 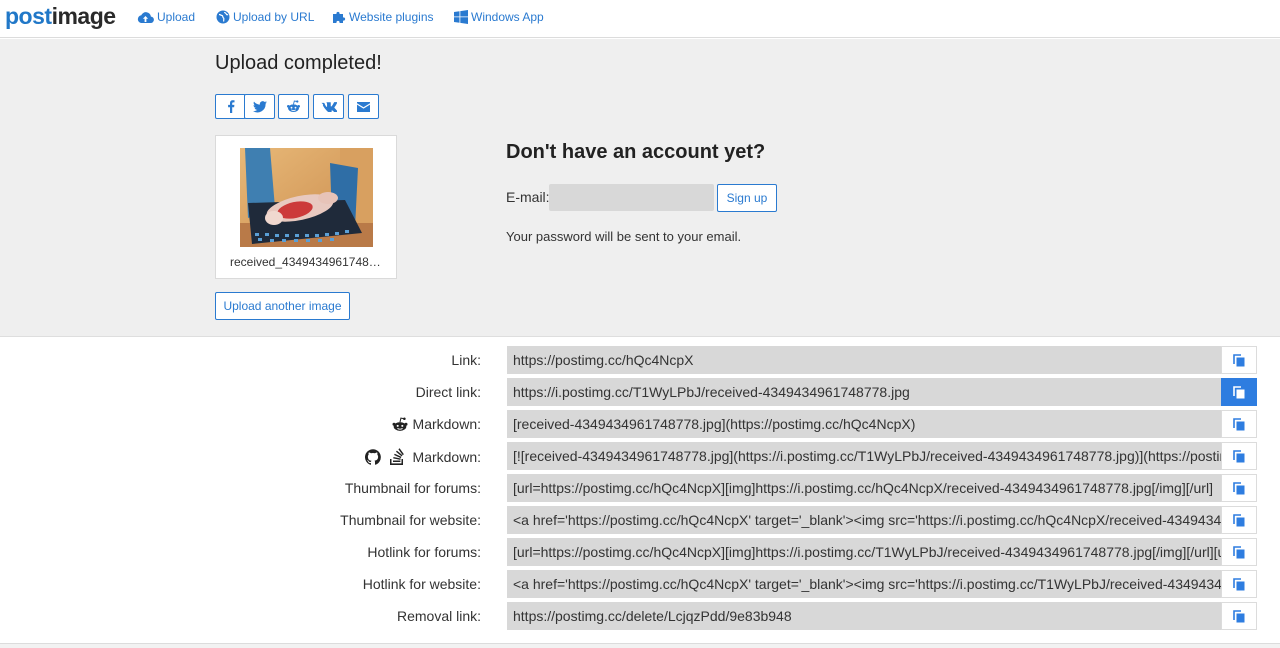 I want to click on link-row-value: https://postimg.cc/hQc4NcpX, so click(x=864, y=360).